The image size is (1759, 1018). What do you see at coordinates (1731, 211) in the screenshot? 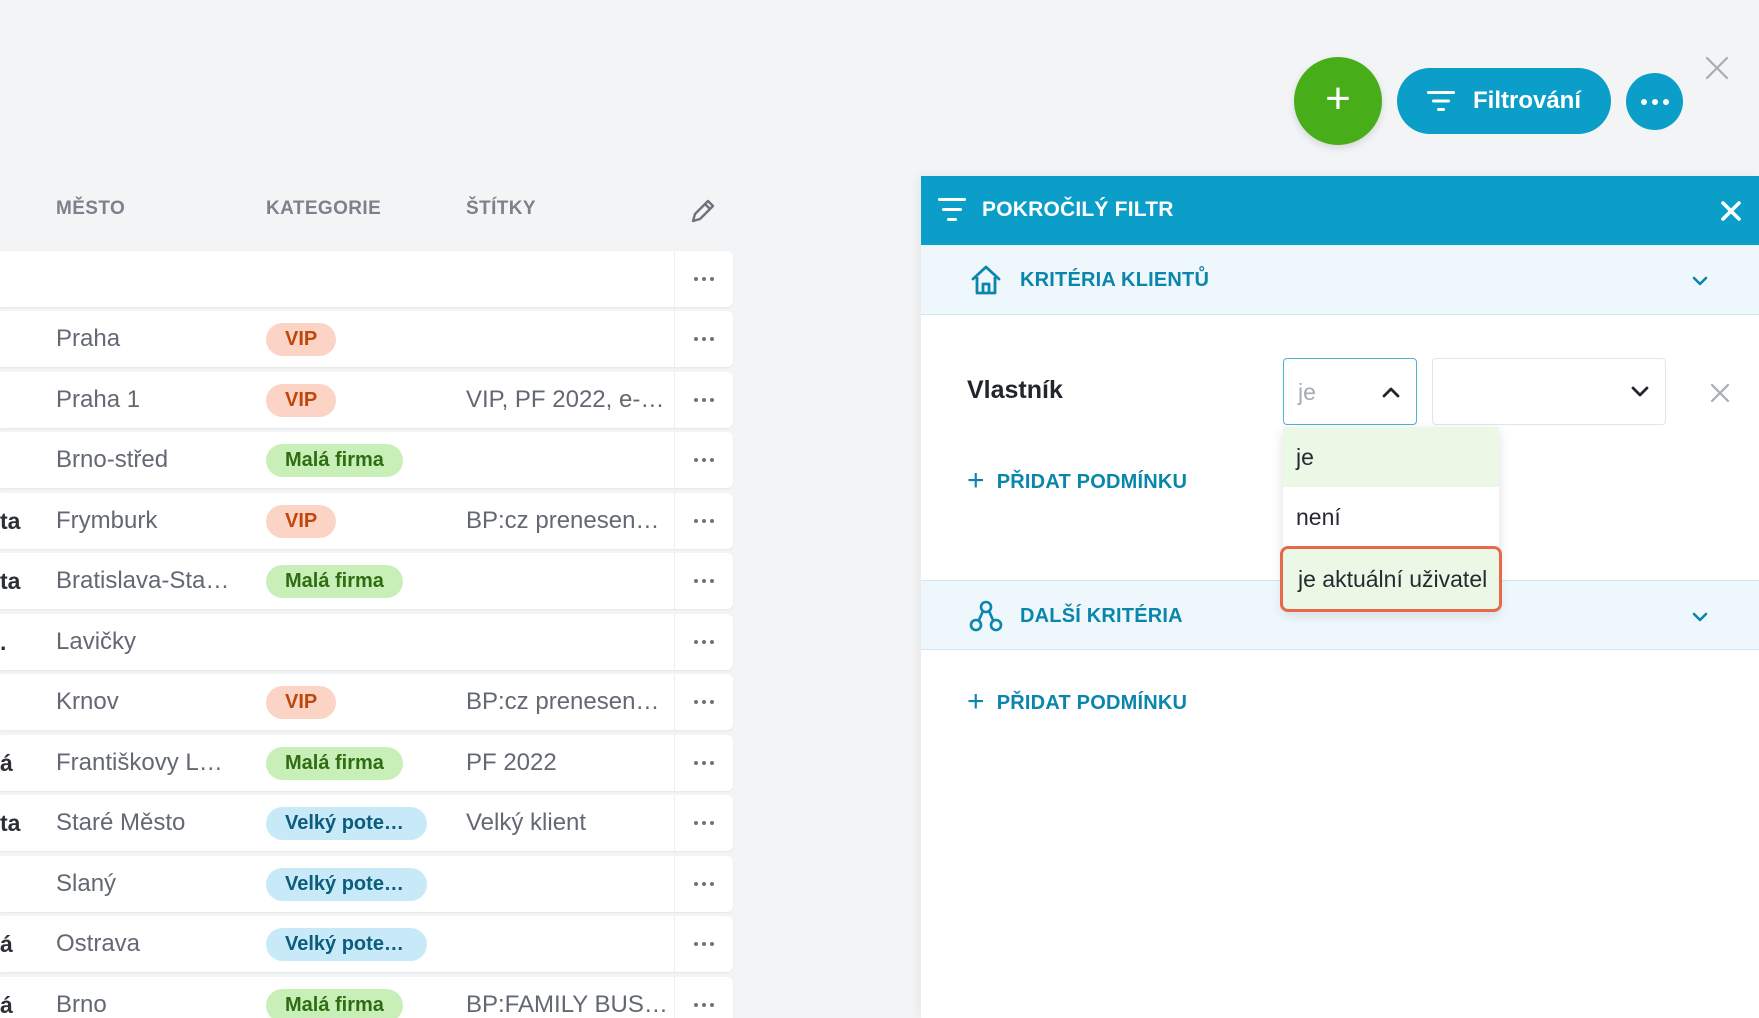
I see `close-panel-icon` at bounding box center [1731, 211].